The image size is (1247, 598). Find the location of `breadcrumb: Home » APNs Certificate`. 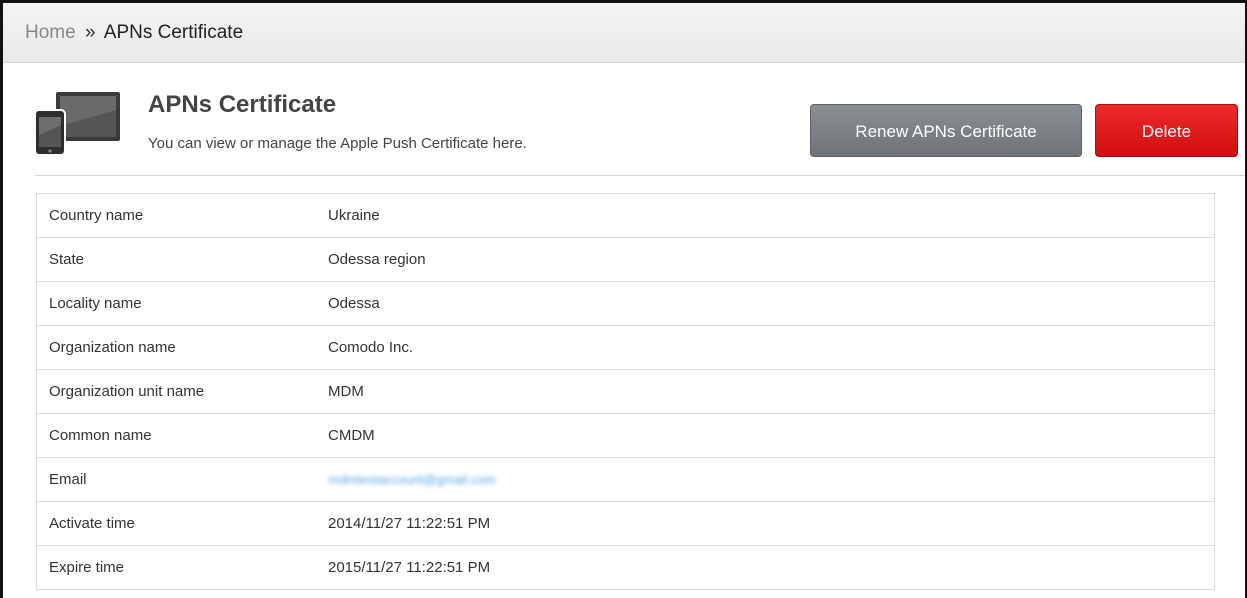

breadcrumb: Home » APNs Certificate is located at coordinates (624, 33).